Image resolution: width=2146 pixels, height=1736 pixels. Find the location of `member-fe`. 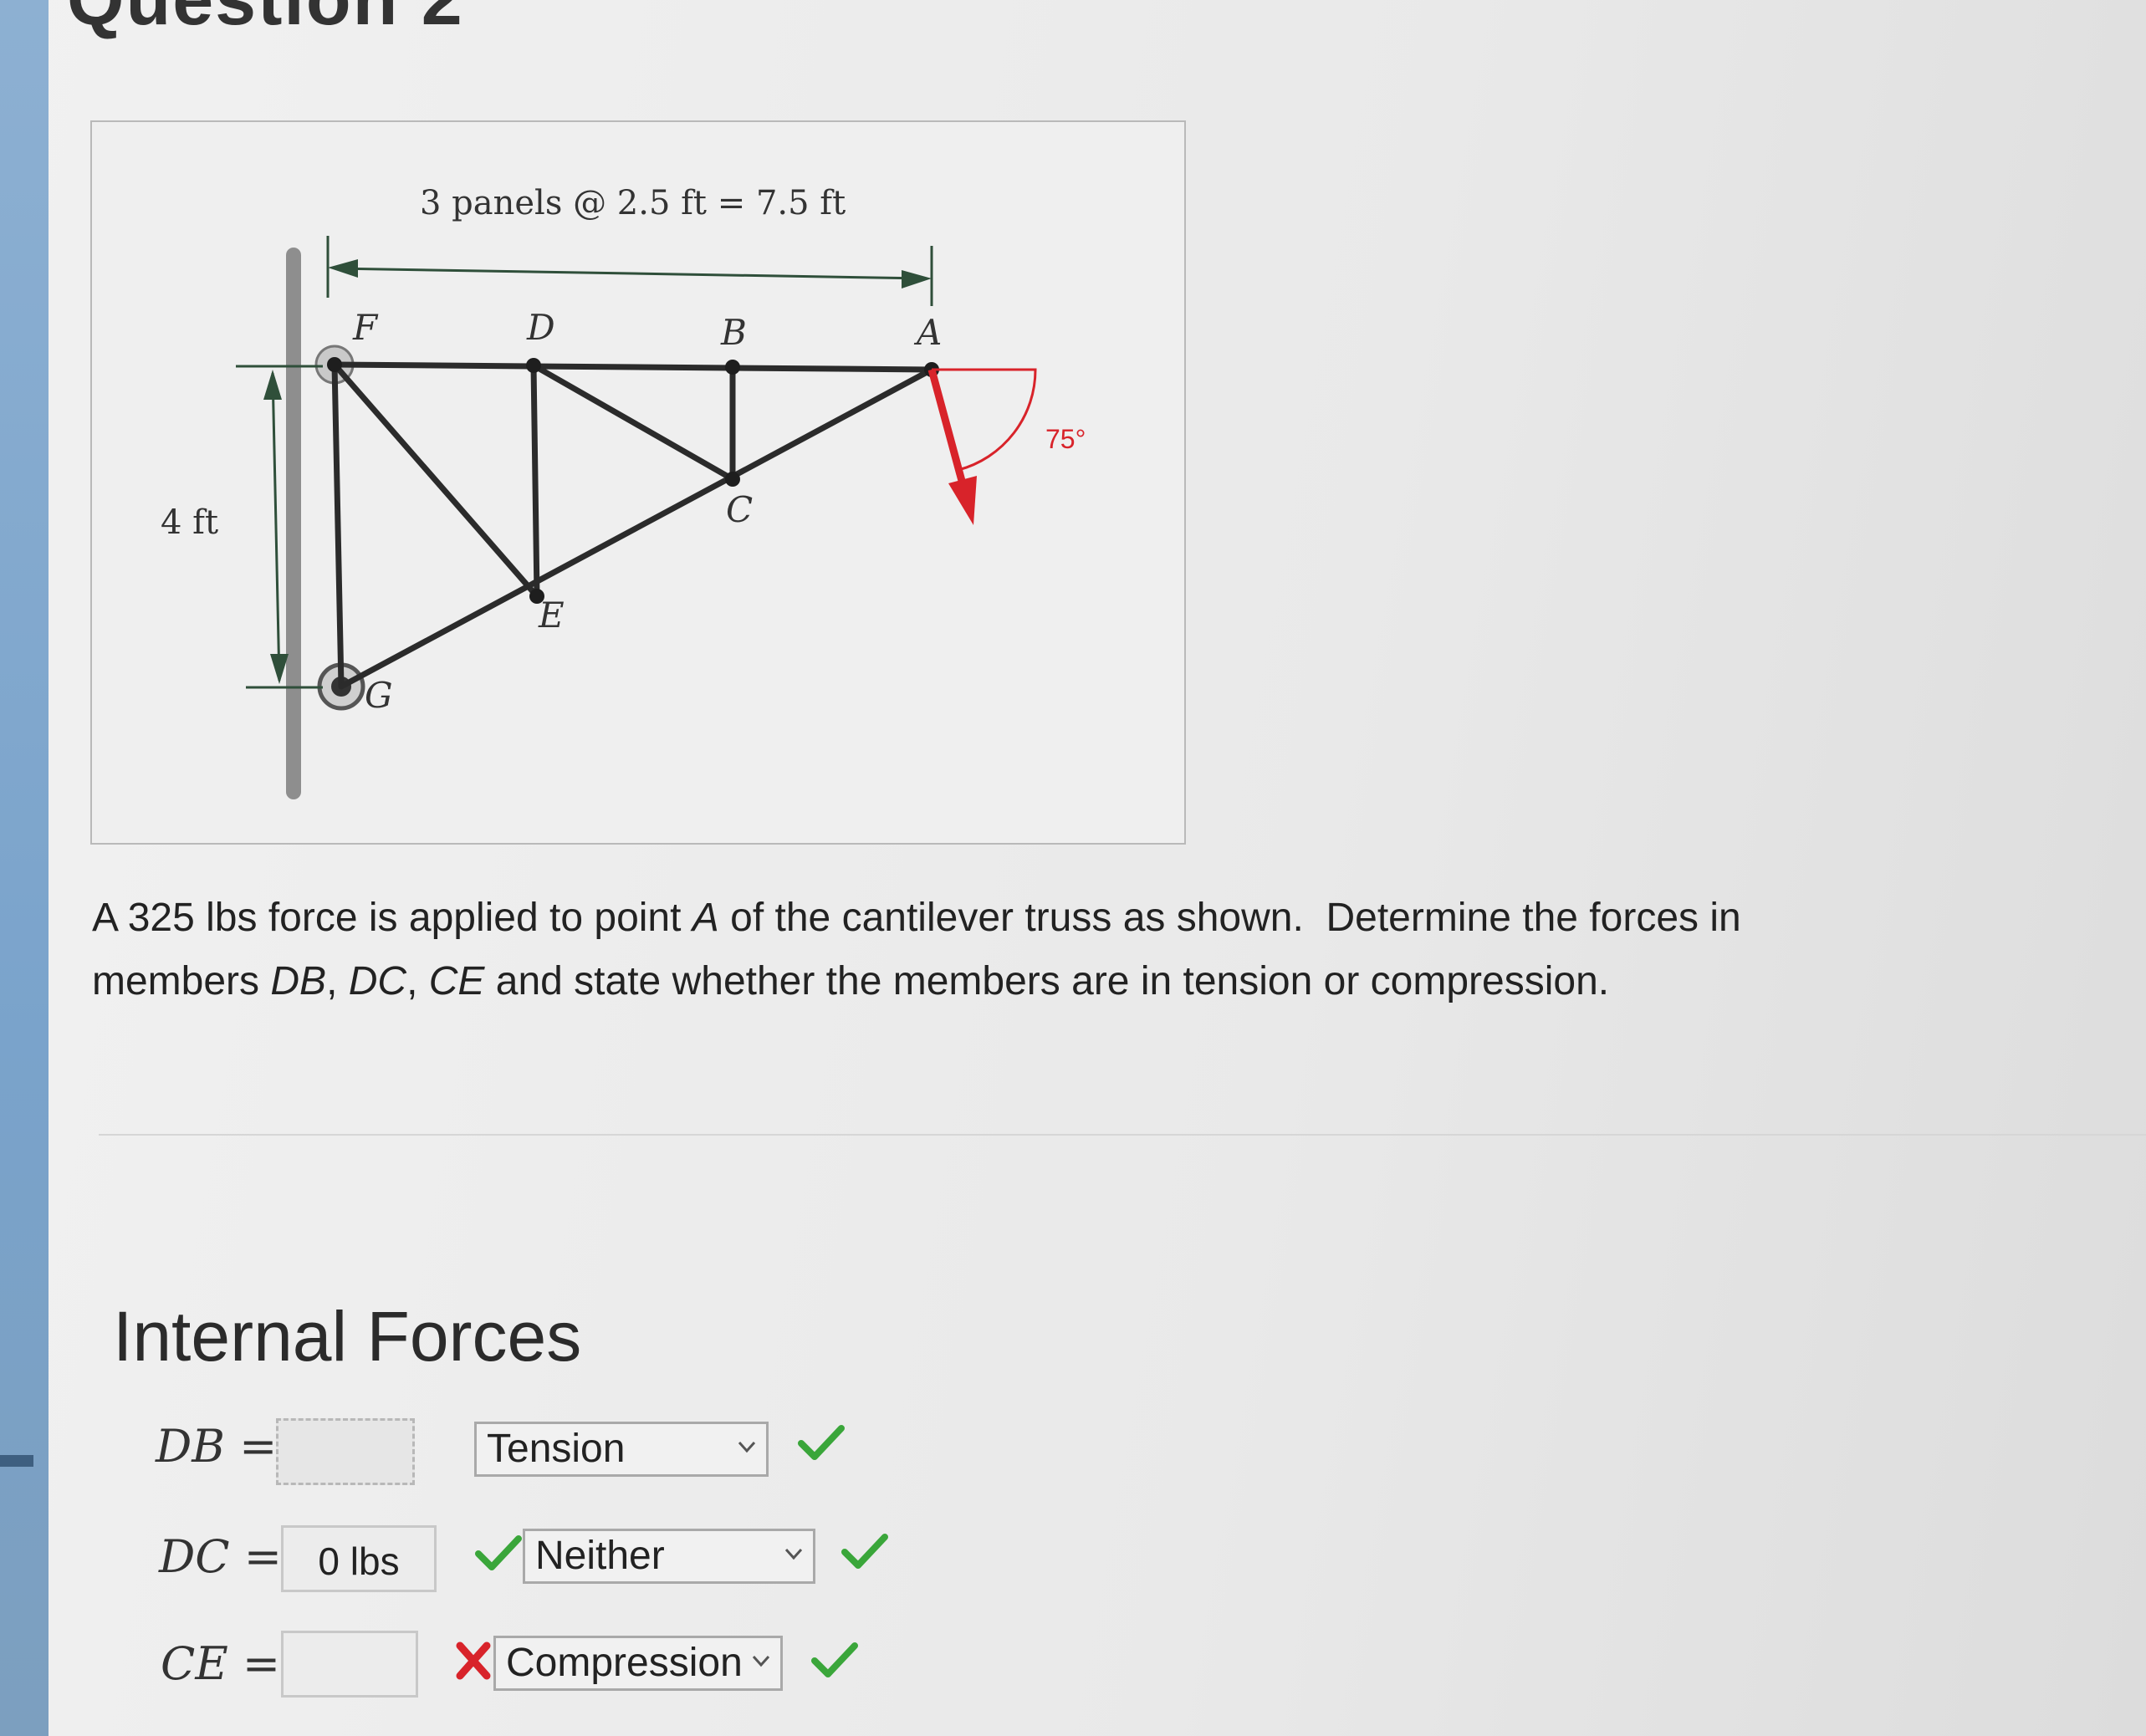

member-fe is located at coordinates (435, 480).